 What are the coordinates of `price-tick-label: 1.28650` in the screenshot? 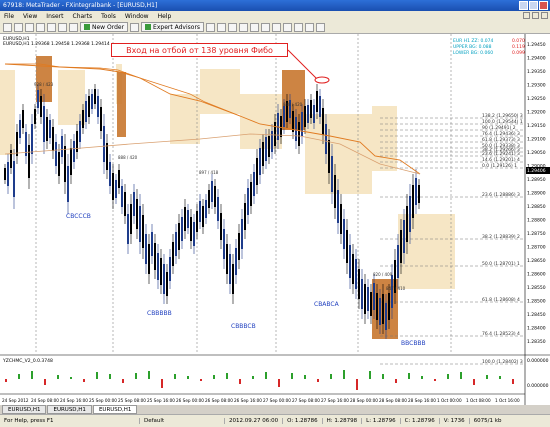 It's located at (536, 261).